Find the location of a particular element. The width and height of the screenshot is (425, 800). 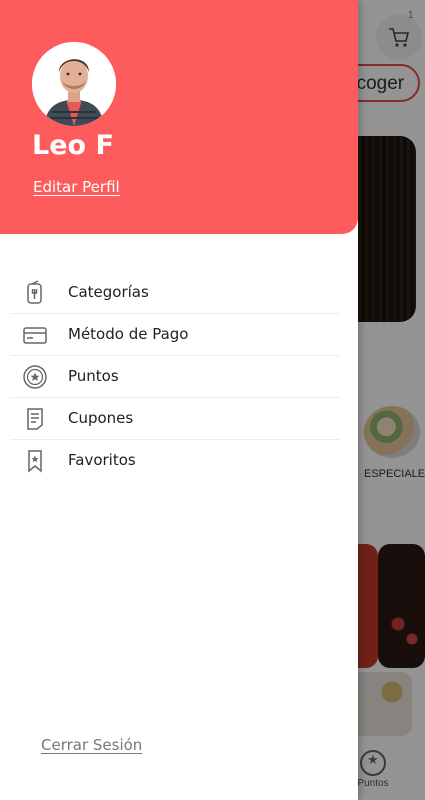

coupon-icon is located at coordinates (35, 419).